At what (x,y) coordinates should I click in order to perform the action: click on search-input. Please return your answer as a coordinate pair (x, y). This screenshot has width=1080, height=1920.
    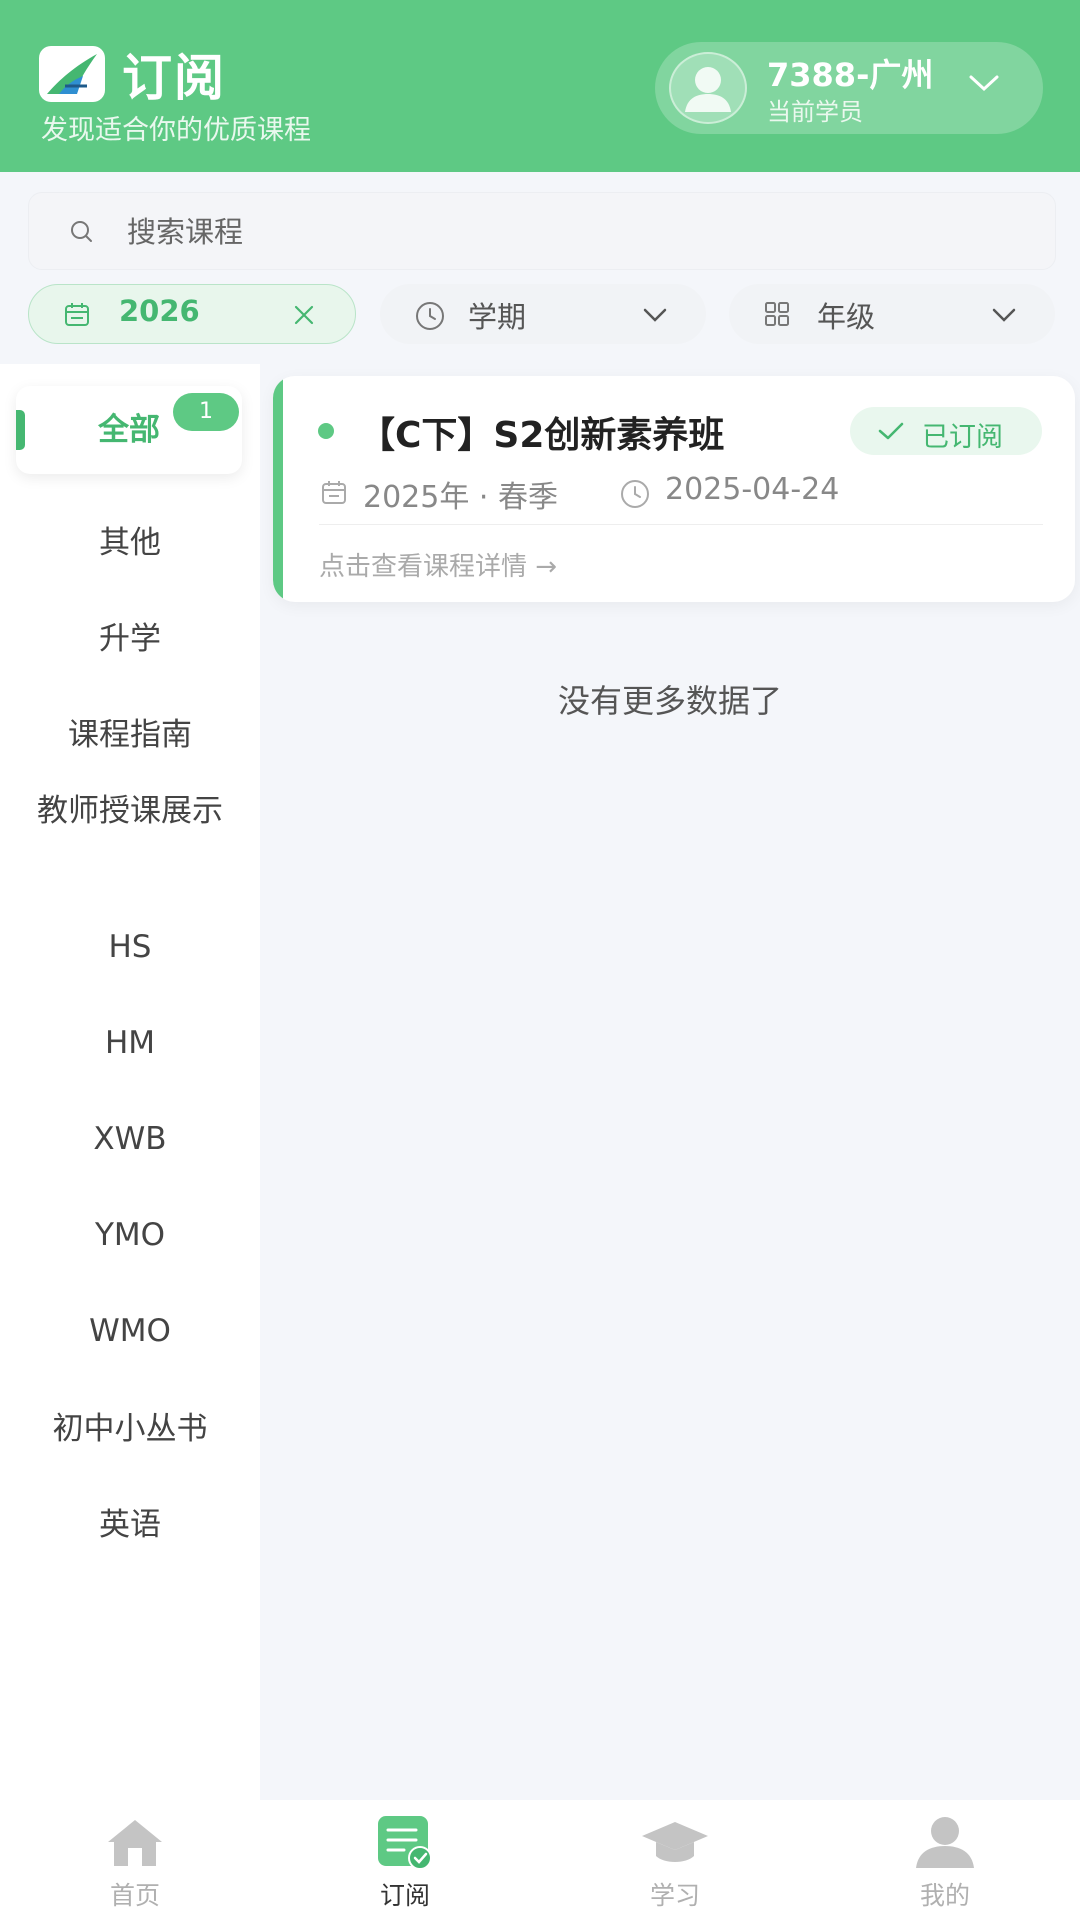
    Looking at the image, I should click on (557, 232).